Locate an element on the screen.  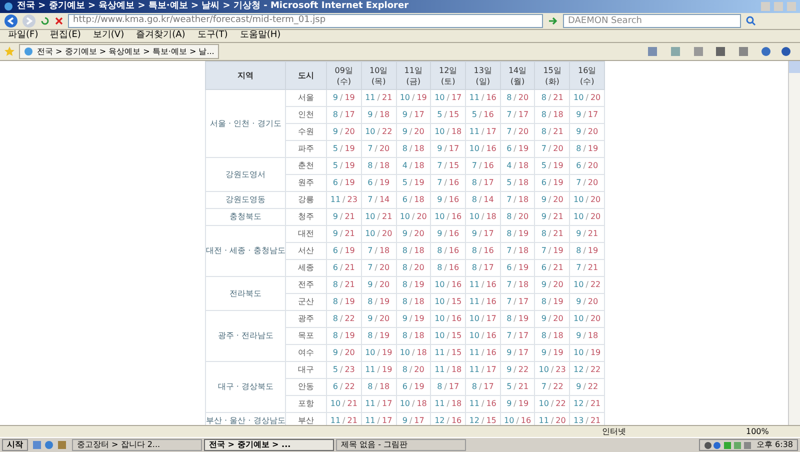
temperature-cell: 10 / 16 is located at coordinates (448, 285).